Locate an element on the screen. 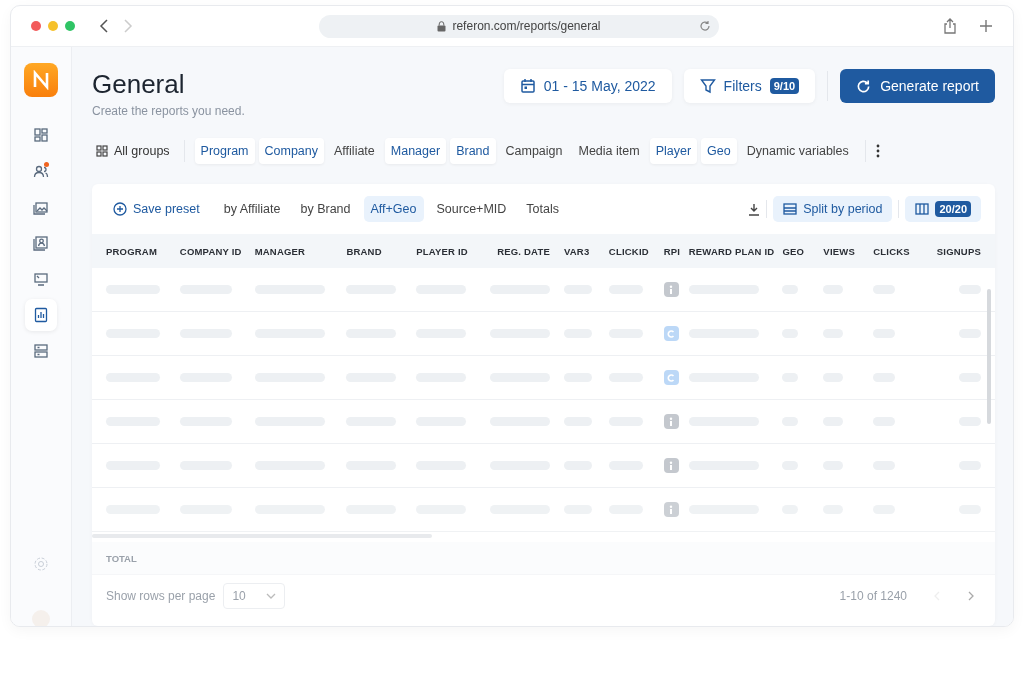 Image resolution: width=1024 pixels, height=689 pixels. column-header: COMPANY ID is located at coordinates (217, 251).